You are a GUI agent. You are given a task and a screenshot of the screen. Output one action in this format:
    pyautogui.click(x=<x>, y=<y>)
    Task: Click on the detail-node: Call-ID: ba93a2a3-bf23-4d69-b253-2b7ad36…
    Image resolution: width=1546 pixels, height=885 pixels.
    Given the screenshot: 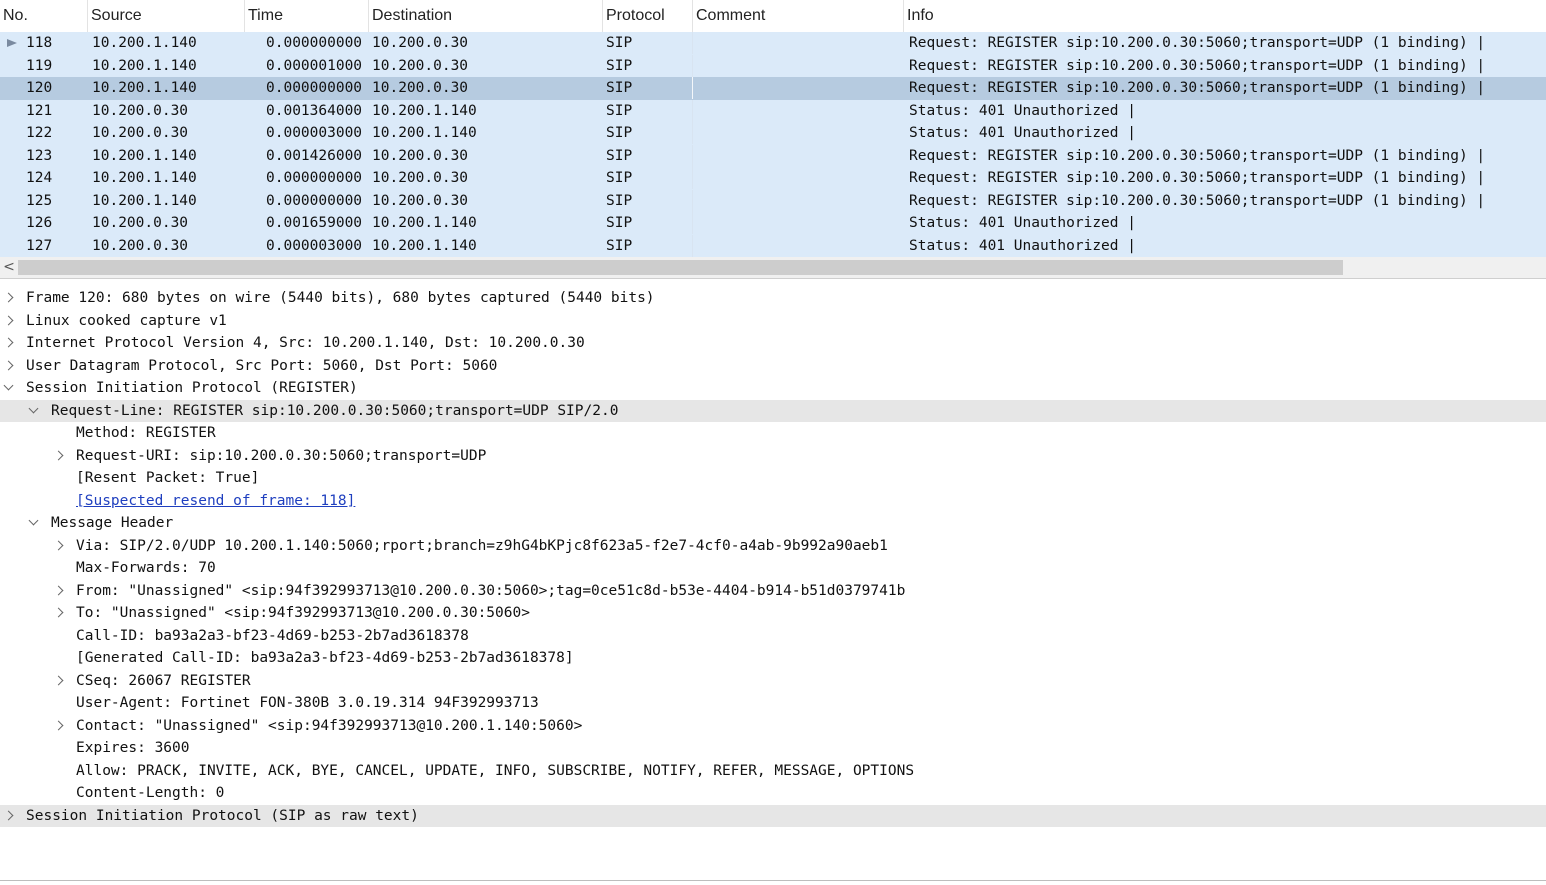 What is the action you would take?
    pyautogui.click(x=773, y=636)
    